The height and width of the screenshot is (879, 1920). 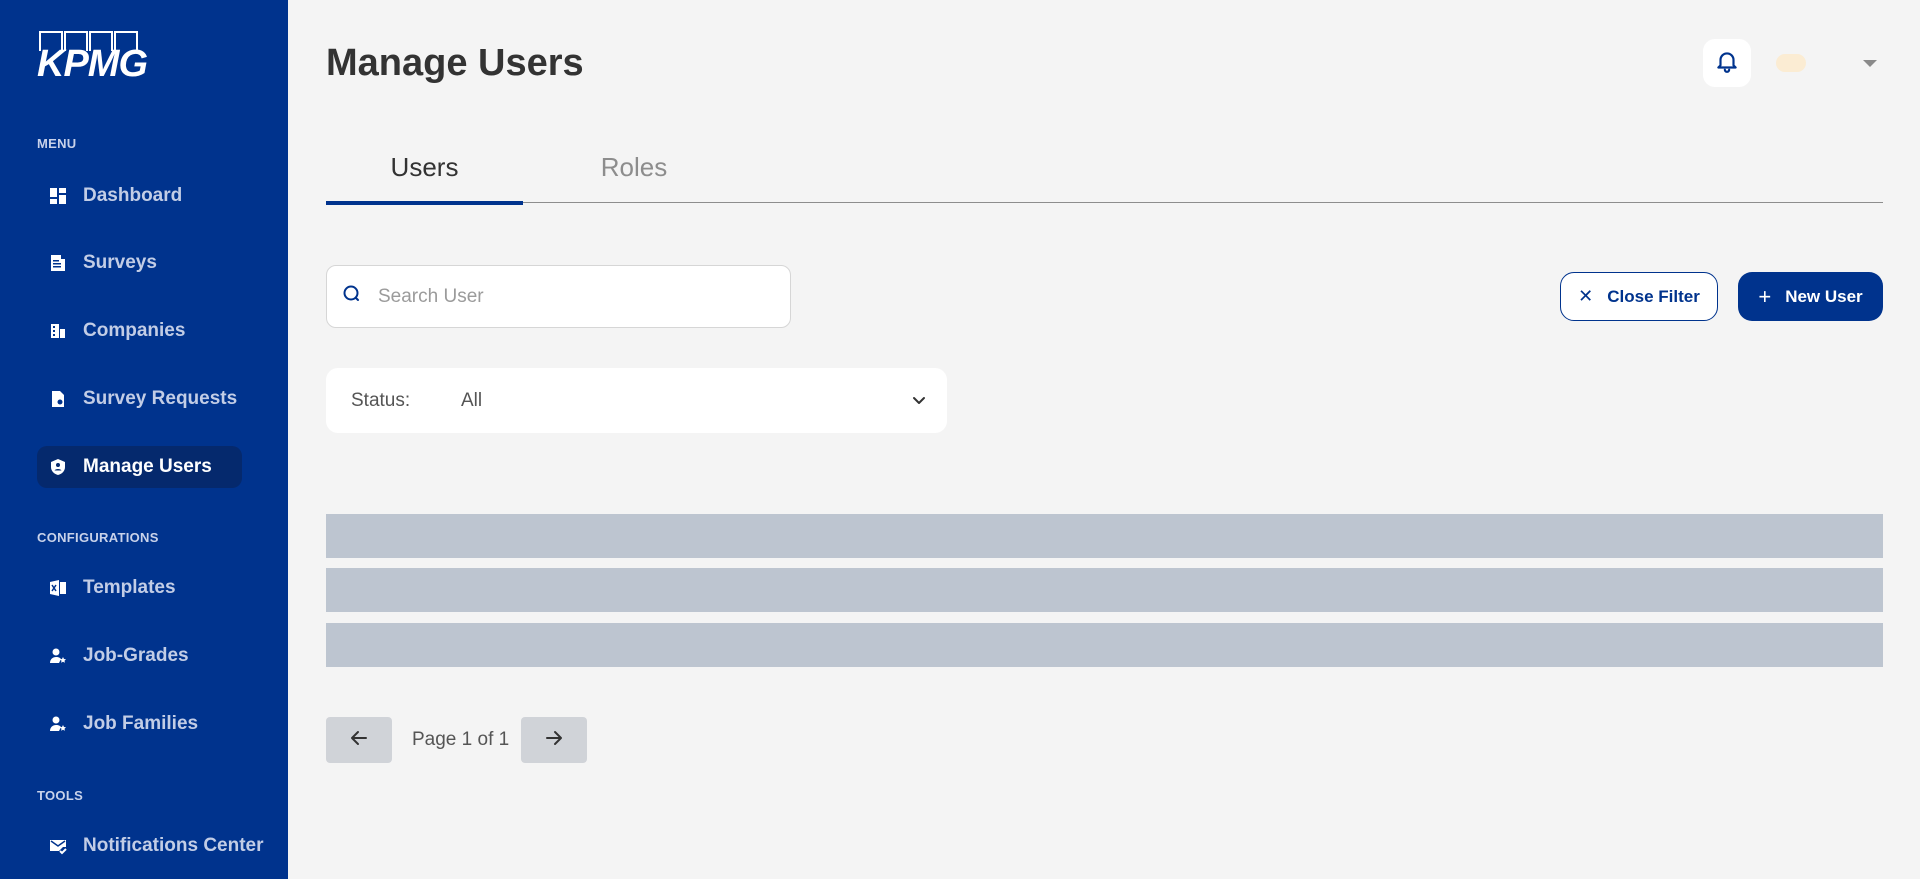 What do you see at coordinates (173, 845) in the screenshot?
I see `sidebar-item-label: Notifications Center` at bounding box center [173, 845].